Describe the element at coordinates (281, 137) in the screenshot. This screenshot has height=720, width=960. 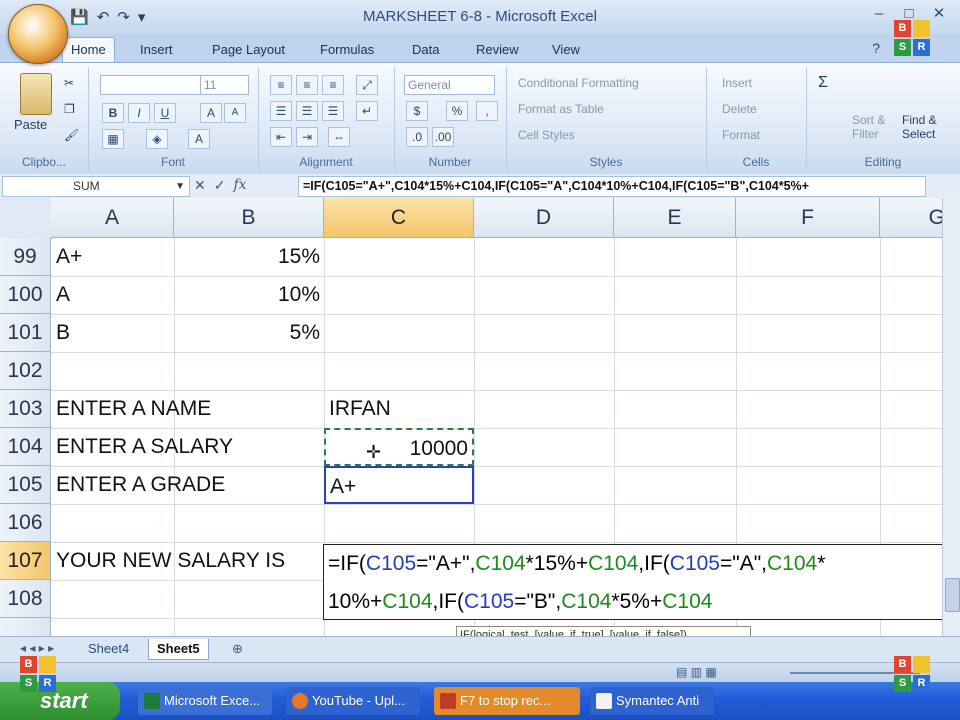
I see `decrease-indent-icon: ⇤` at that location.